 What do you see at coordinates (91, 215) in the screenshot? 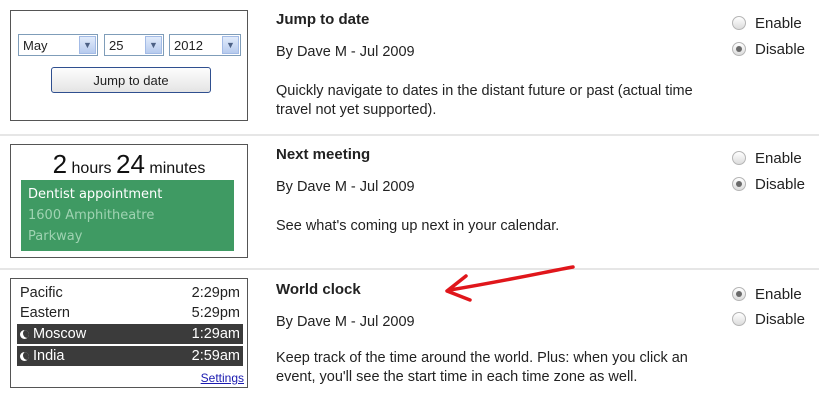
I see `event-location-line1: 1600 Amphitheatre` at bounding box center [91, 215].